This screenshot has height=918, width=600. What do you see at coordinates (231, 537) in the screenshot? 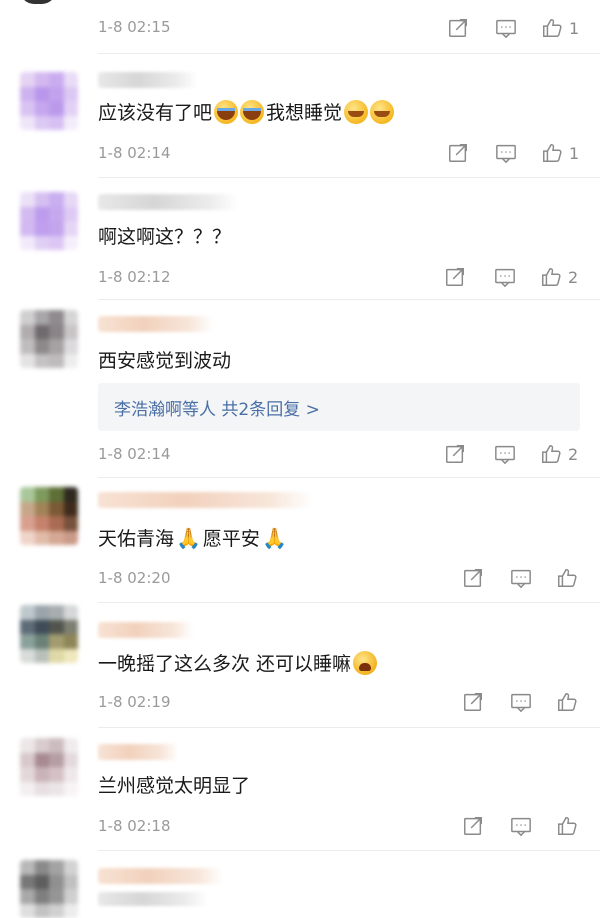
I see `comment-text-suffix: 愿平安` at bounding box center [231, 537].